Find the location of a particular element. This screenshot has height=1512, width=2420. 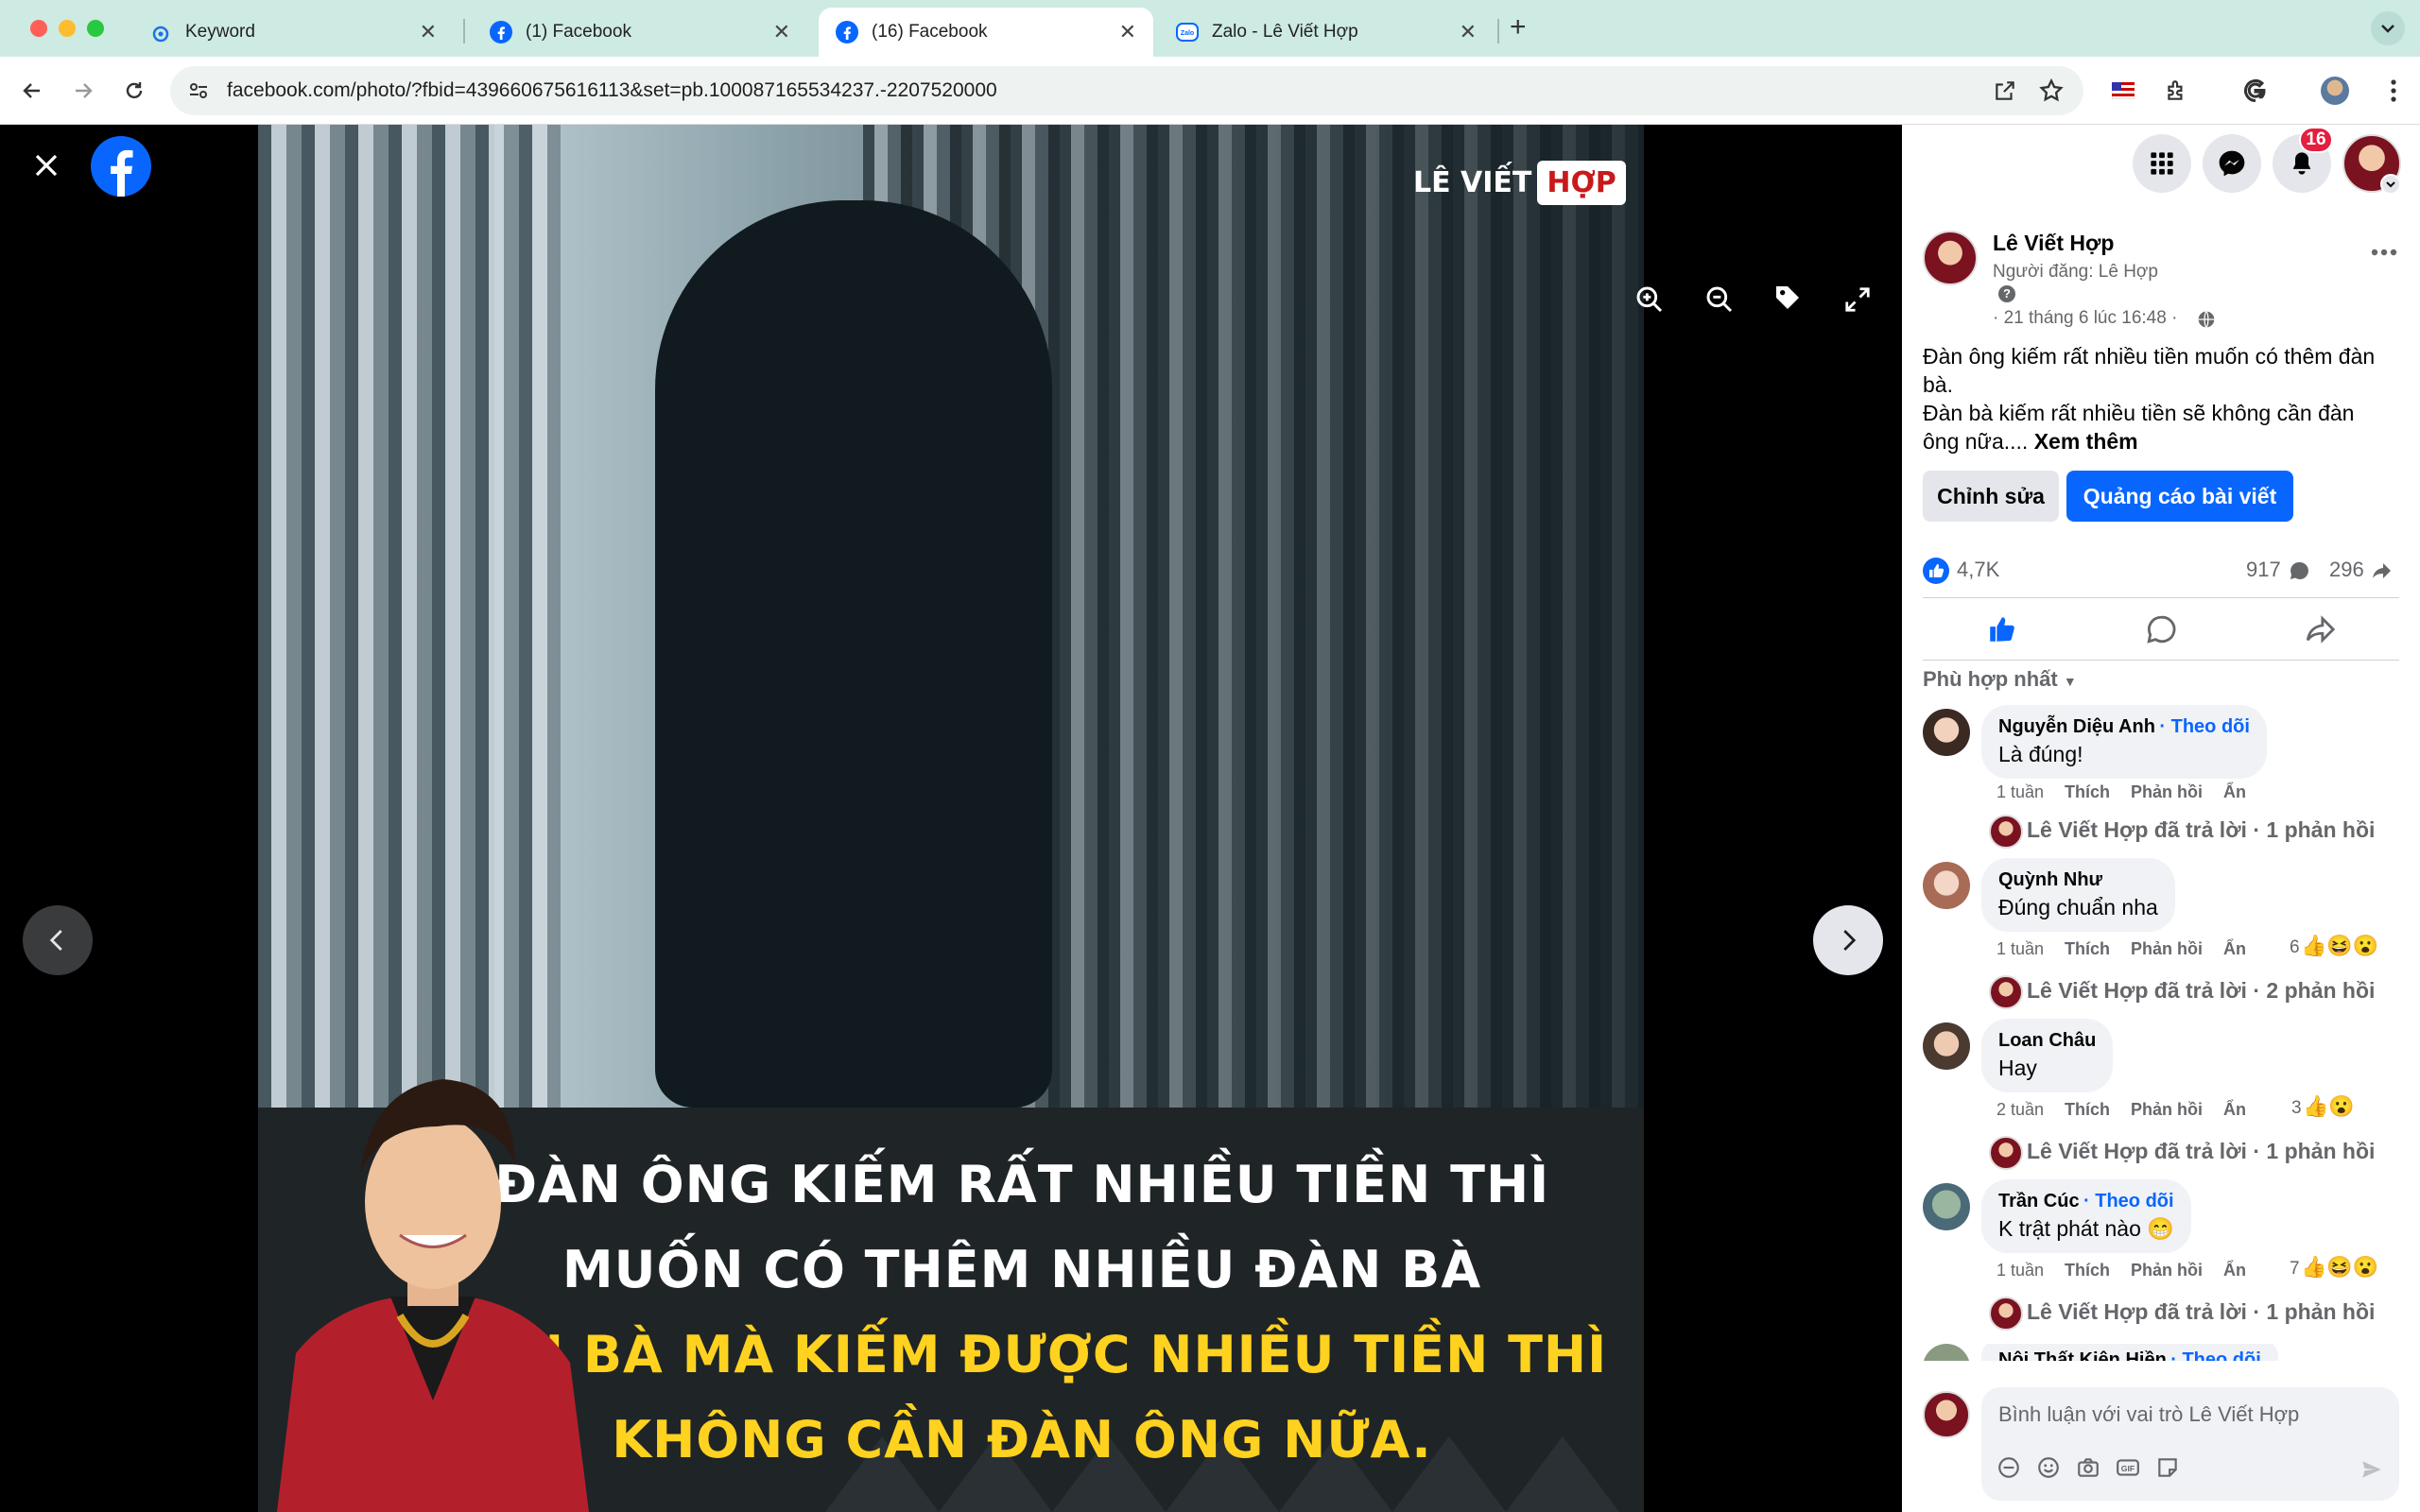

comment-reaction-count: 7 is located at coordinates (2295, 1269).